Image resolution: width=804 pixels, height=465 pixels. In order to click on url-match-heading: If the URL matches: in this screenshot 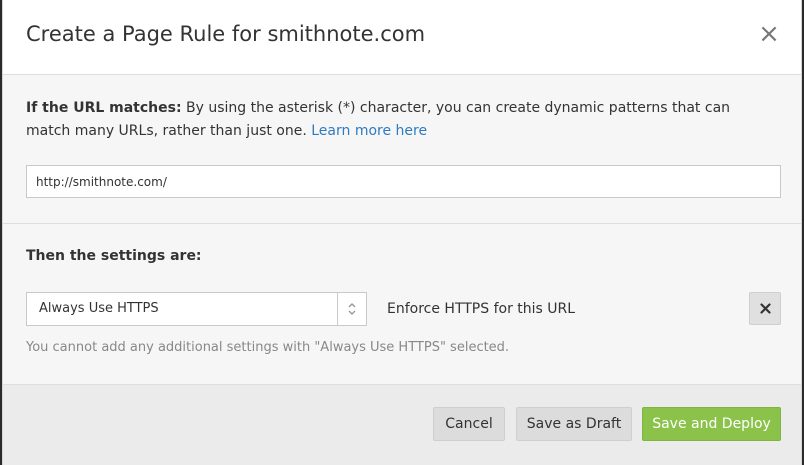, I will do `click(104, 108)`.